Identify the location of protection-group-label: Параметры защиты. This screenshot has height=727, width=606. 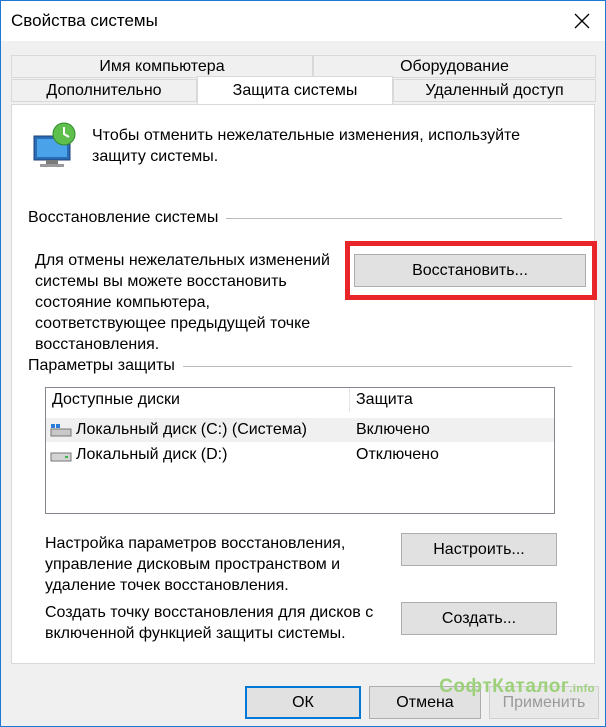
(105, 366).